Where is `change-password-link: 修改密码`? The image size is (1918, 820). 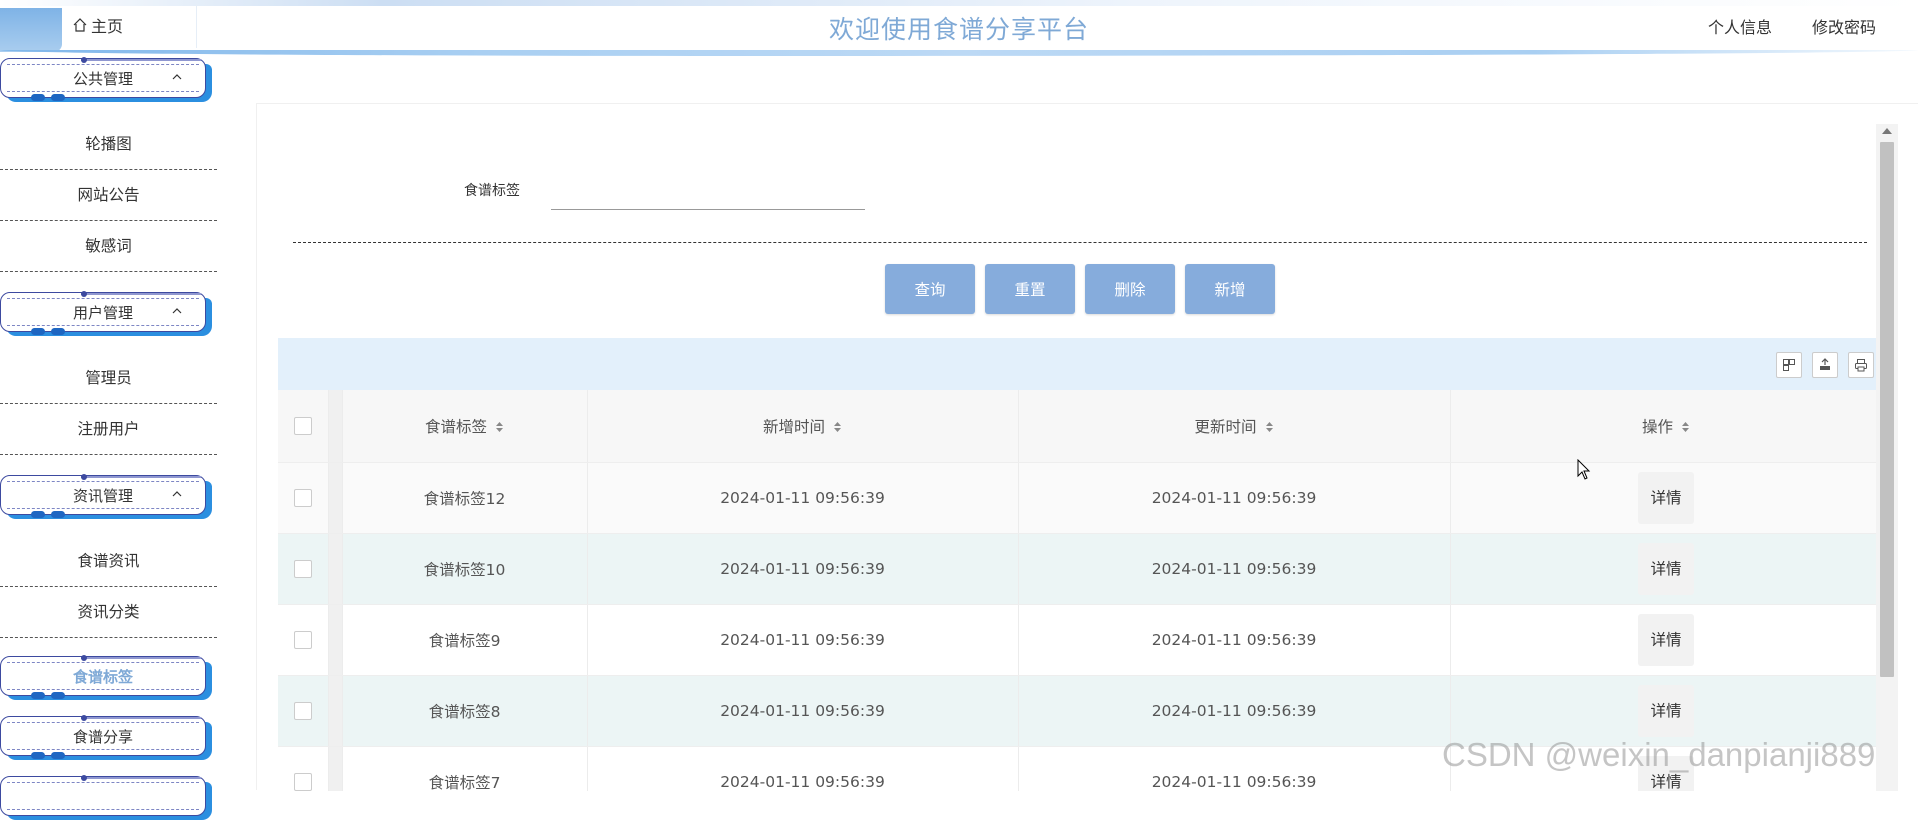
change-password-link: 修改密码 is located at coordinates (1844, 26).